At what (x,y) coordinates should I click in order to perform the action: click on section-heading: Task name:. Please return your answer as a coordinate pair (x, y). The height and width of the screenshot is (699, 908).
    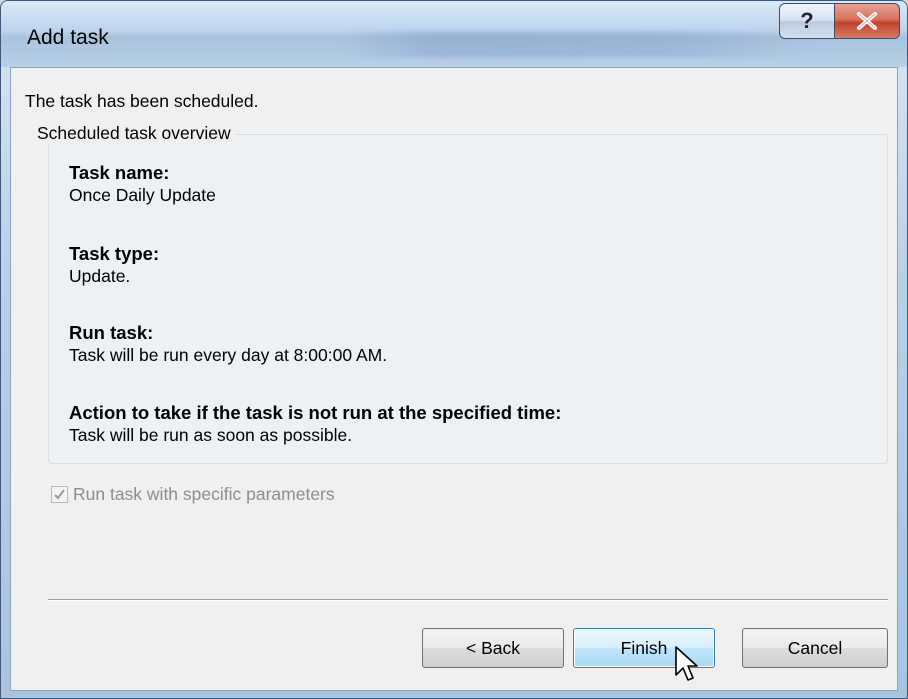
    Looking at the image, I should click on (119, 172).